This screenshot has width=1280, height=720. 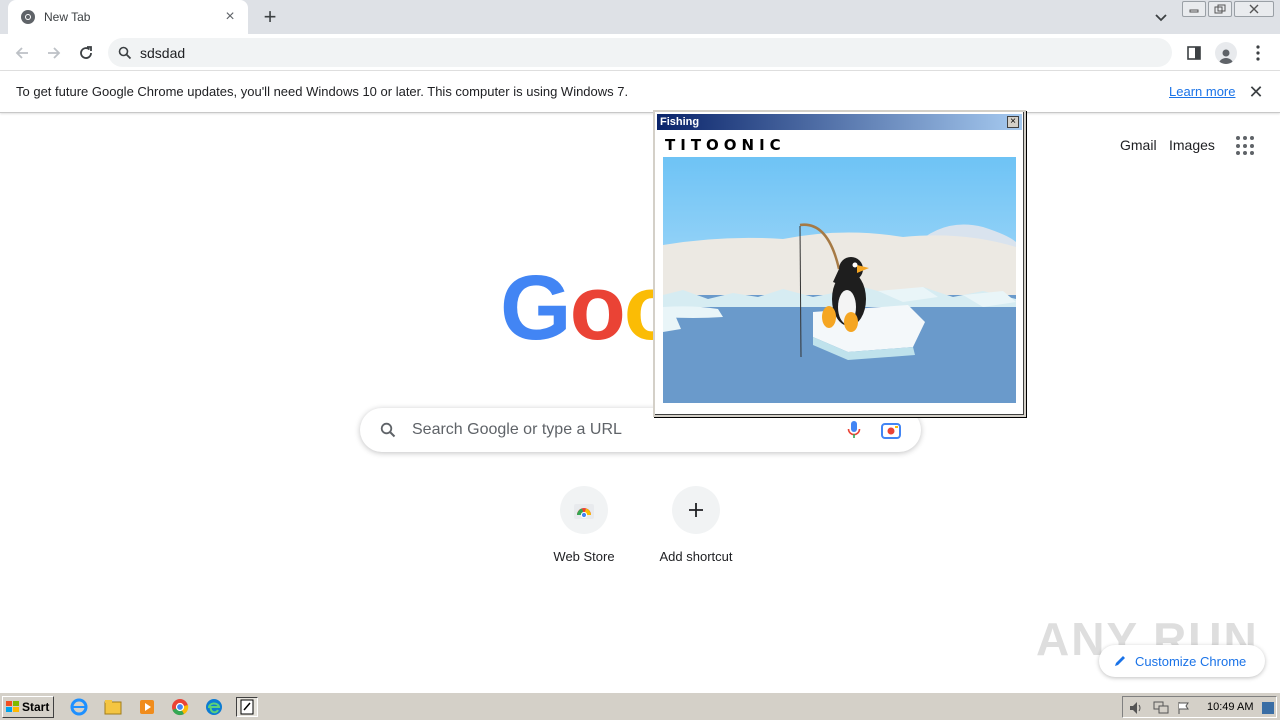 I want to click on customize-chrome-button: Customize Chrome, so click(x=1182, y=661).